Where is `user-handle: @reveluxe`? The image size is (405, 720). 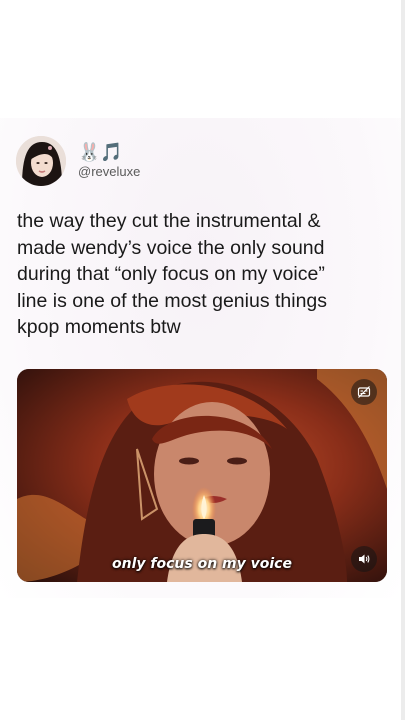
user-handle: @reveluxe is located at coordinates (109, 172).